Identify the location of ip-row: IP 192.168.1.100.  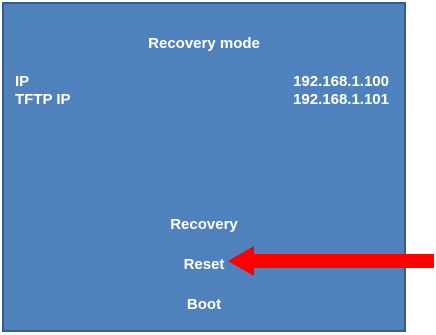
(202, 81).